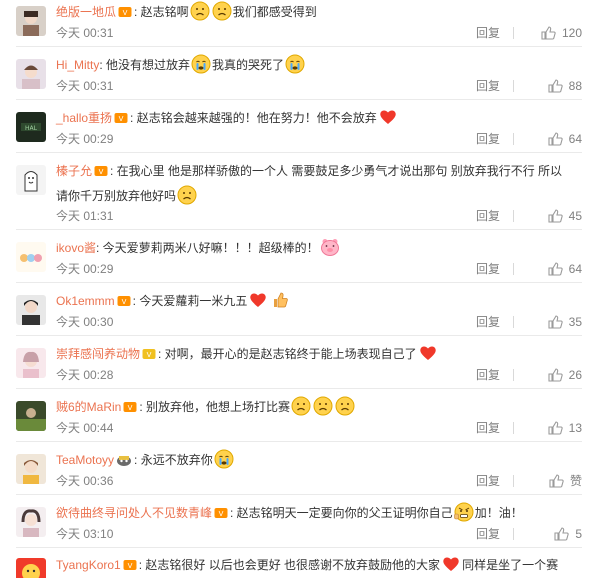 Image resolution: width=596 pixels, height=578 pixels. What do you see at coordinates (77, 65) in the screenshot?
I see `username-link: Hi_Mitty` at bounding box center [77, 65].